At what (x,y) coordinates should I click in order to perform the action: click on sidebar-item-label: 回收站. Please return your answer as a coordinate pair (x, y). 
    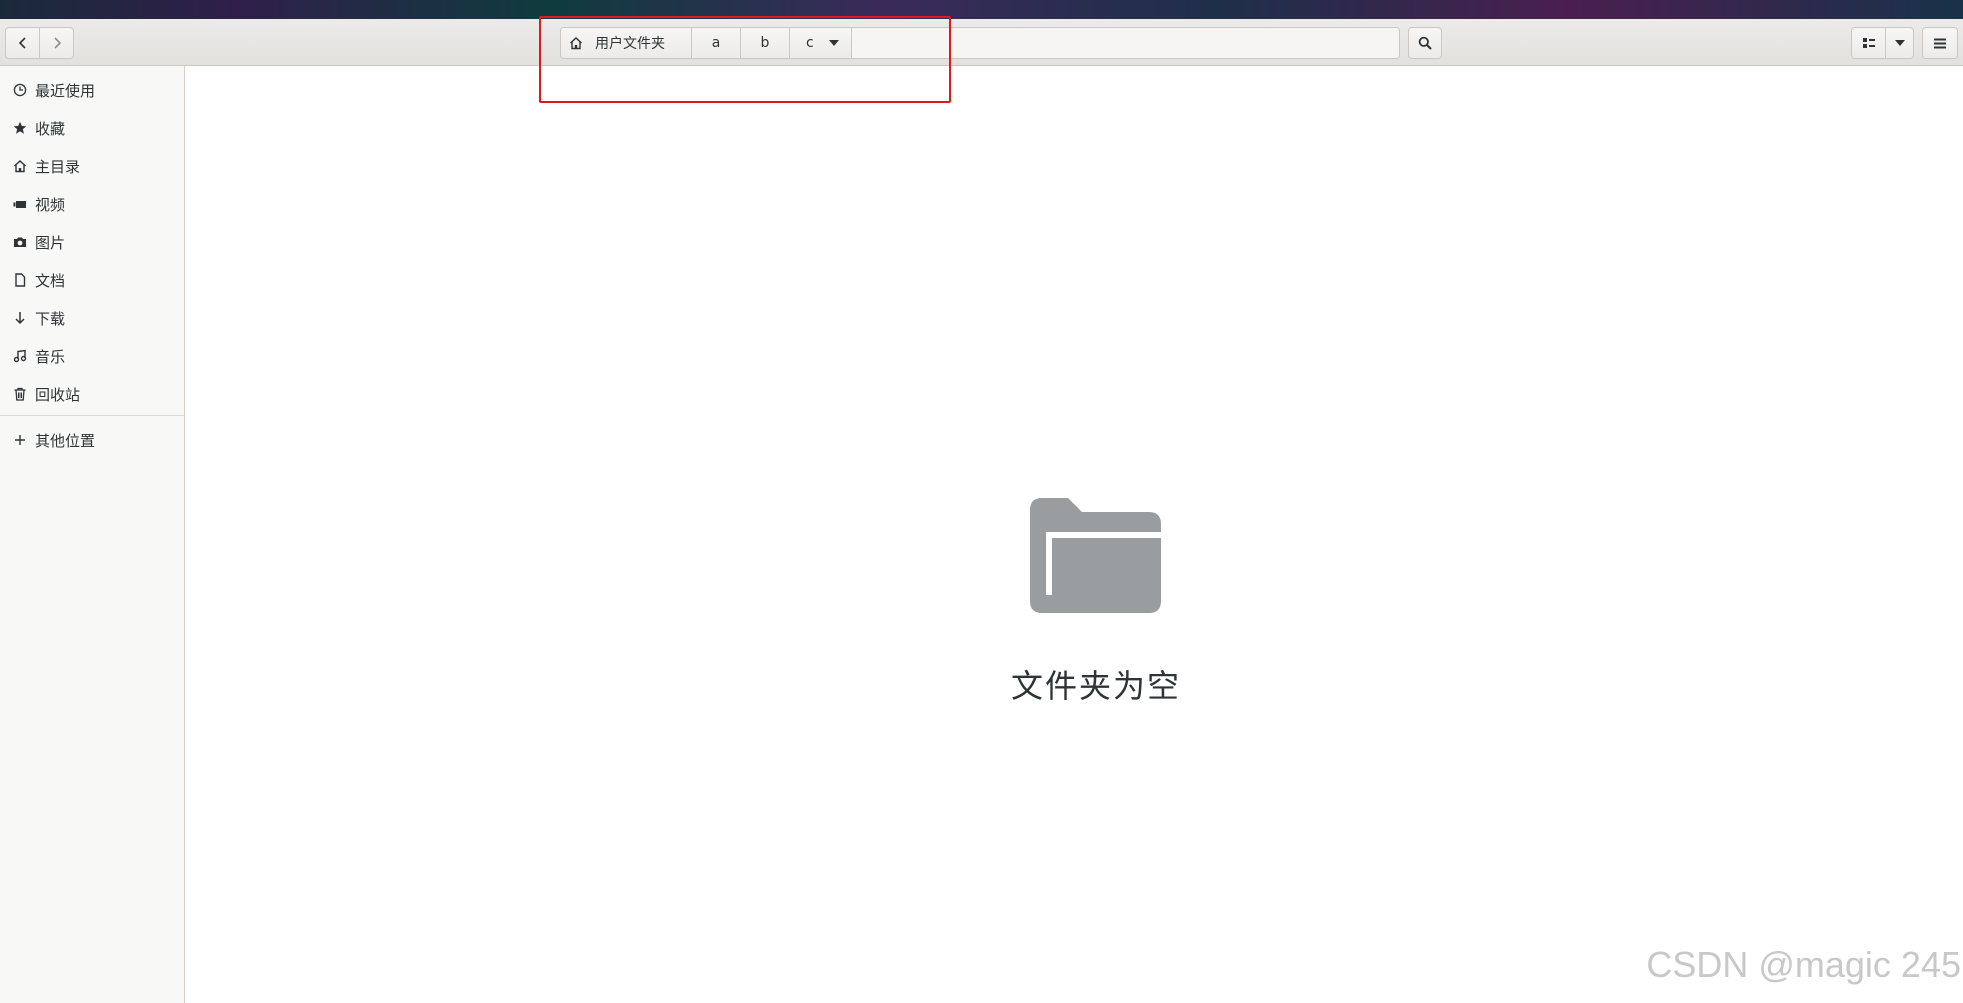
    Looking at the image, I should click on (58, 394).